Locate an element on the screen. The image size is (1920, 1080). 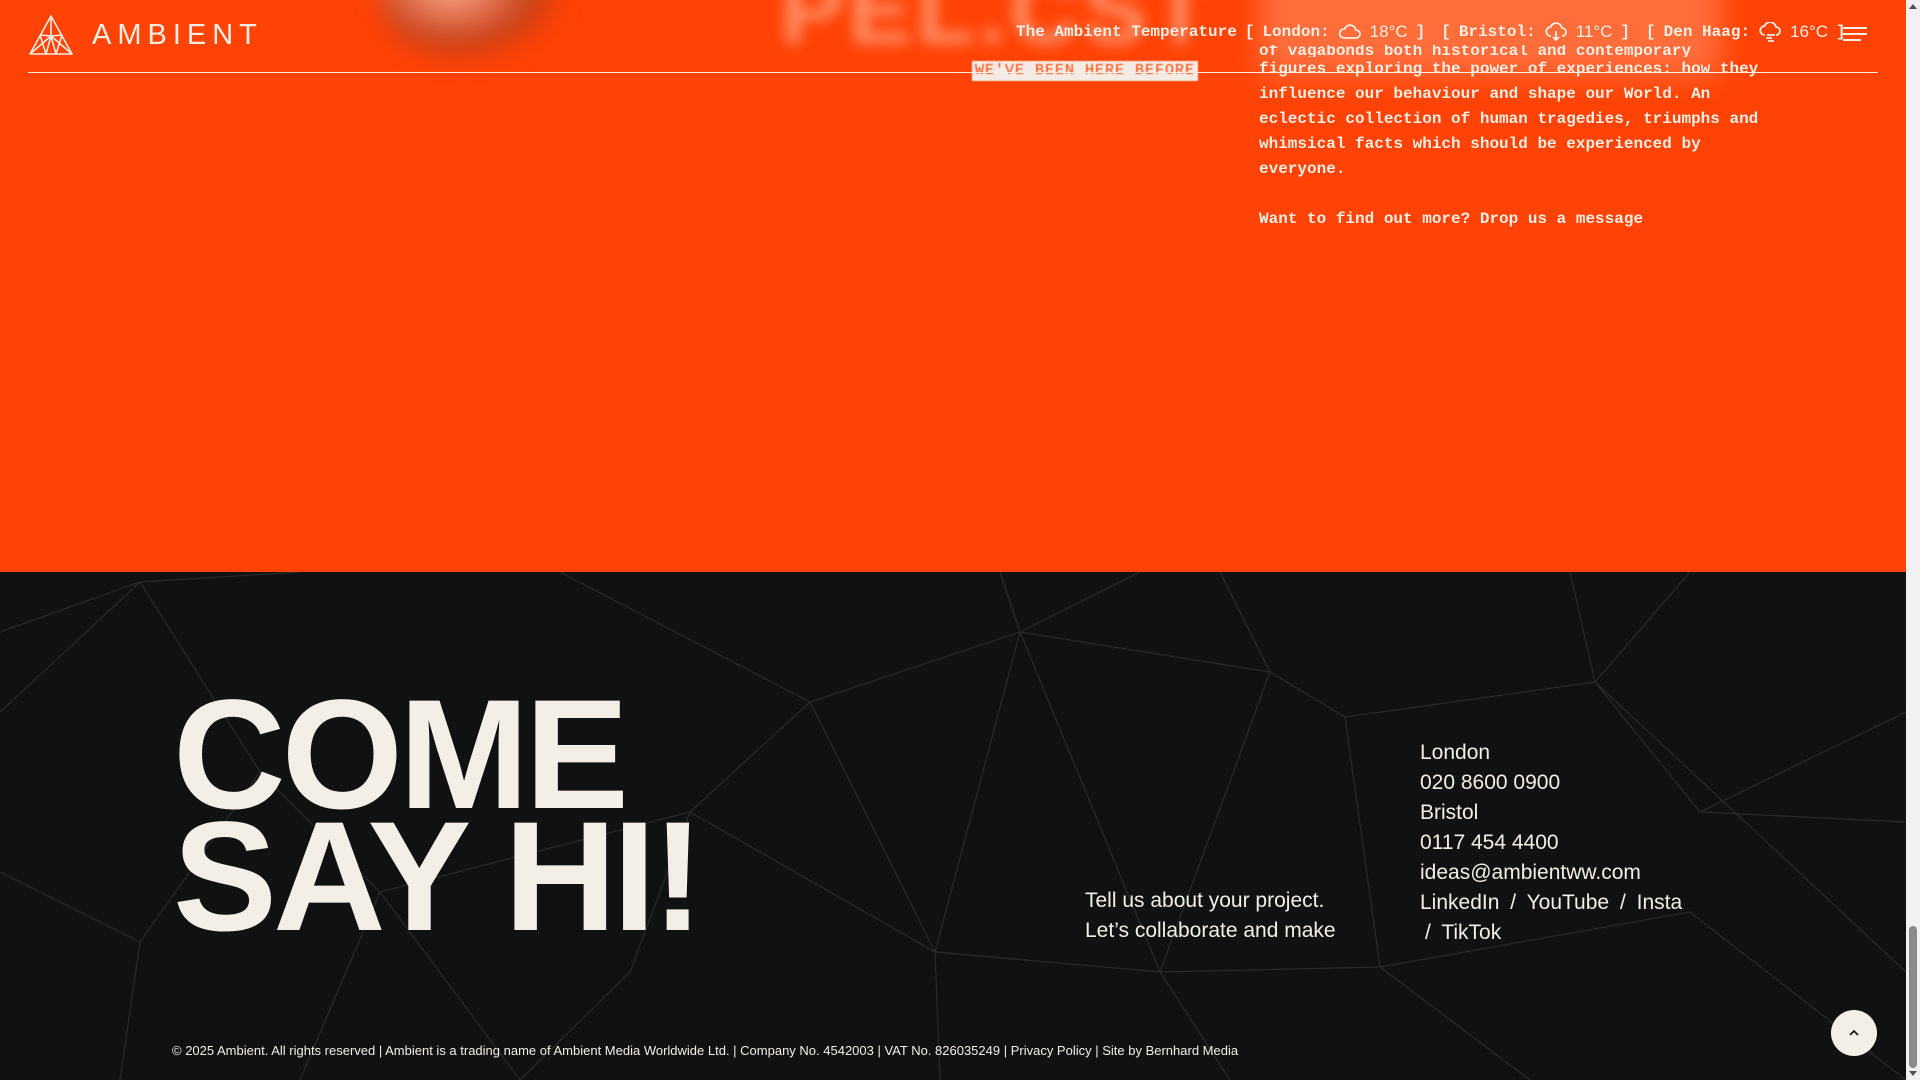
weather-label: The Ambient Temperature is located at coordinates (1126, 32).